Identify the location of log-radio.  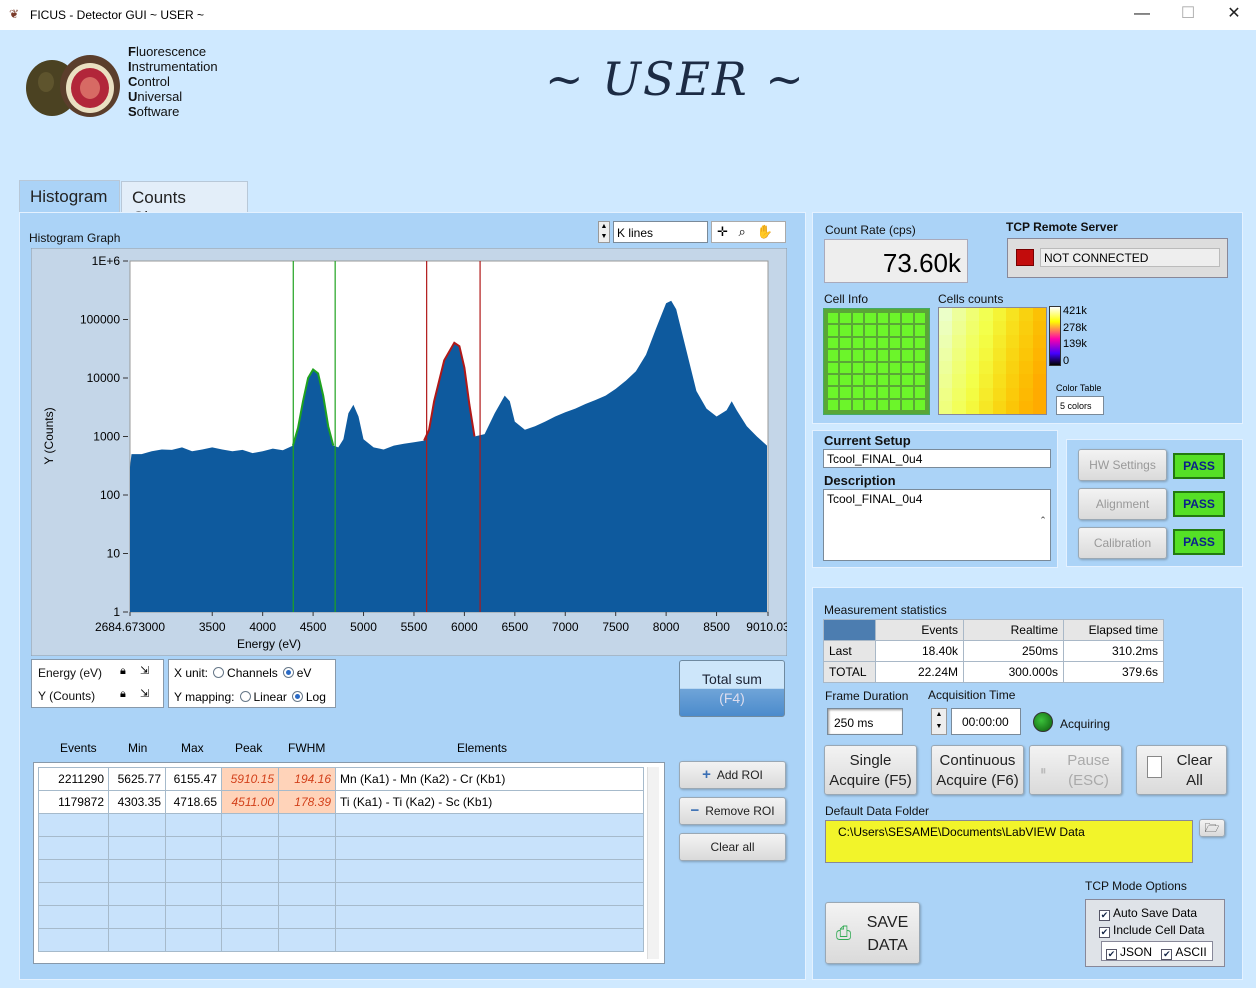
(297, 696).